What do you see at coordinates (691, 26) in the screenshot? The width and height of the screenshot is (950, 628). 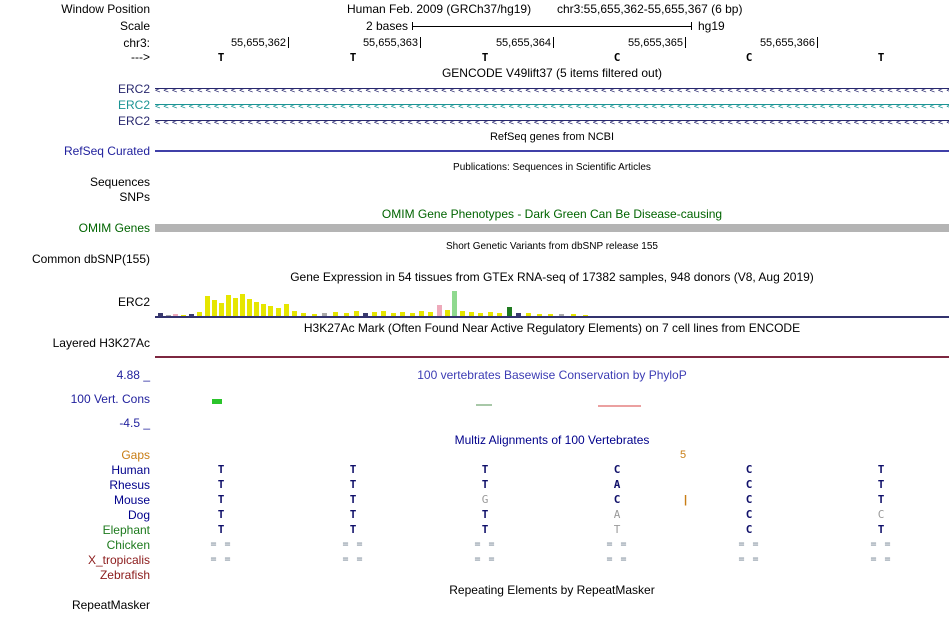 I see `scale-bar-right-tick` at bounding box center [691, 26].